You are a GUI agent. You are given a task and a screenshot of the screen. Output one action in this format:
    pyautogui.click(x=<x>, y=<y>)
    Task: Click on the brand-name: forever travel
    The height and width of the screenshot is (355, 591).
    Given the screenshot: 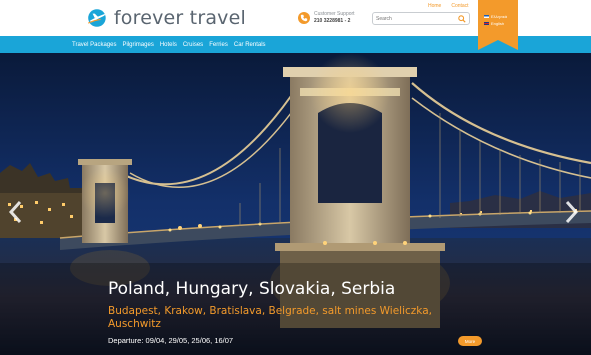 What is the action you would take?
    pyautogui.click(x=179, y=18)
    